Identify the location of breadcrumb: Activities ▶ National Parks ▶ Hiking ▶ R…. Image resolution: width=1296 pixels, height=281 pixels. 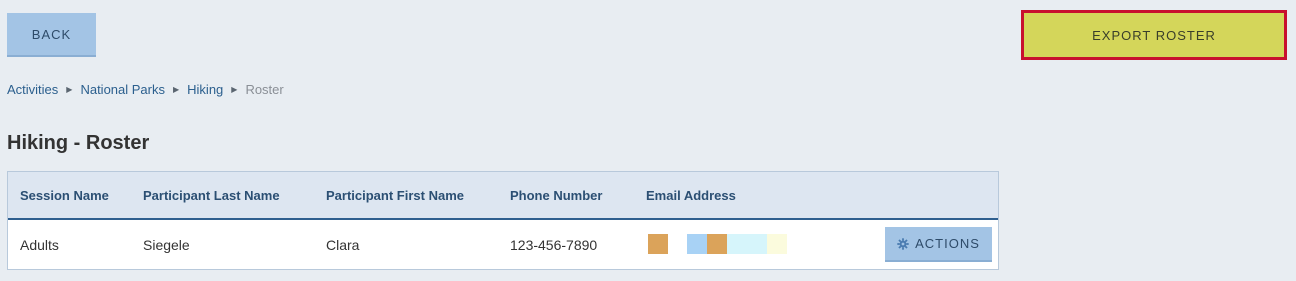
(145, 89).